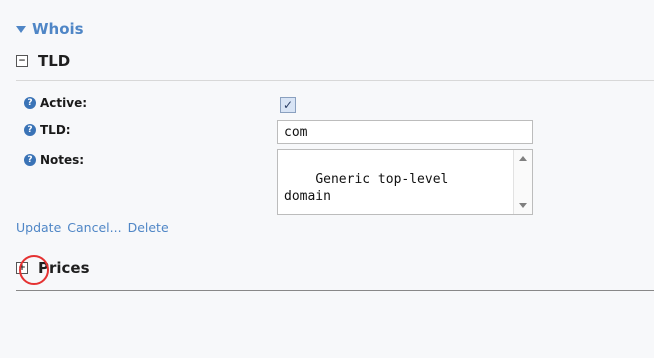  I want to click on active-field-label: ? Active:, so click(55, 103).